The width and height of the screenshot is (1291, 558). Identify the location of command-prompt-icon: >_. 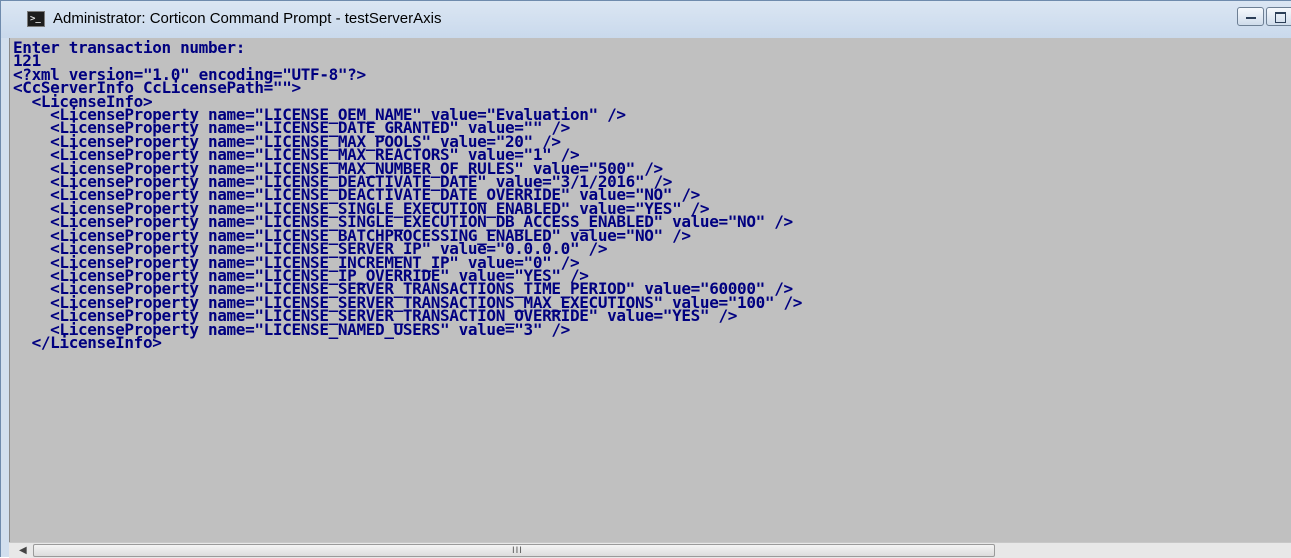
(36, 19).